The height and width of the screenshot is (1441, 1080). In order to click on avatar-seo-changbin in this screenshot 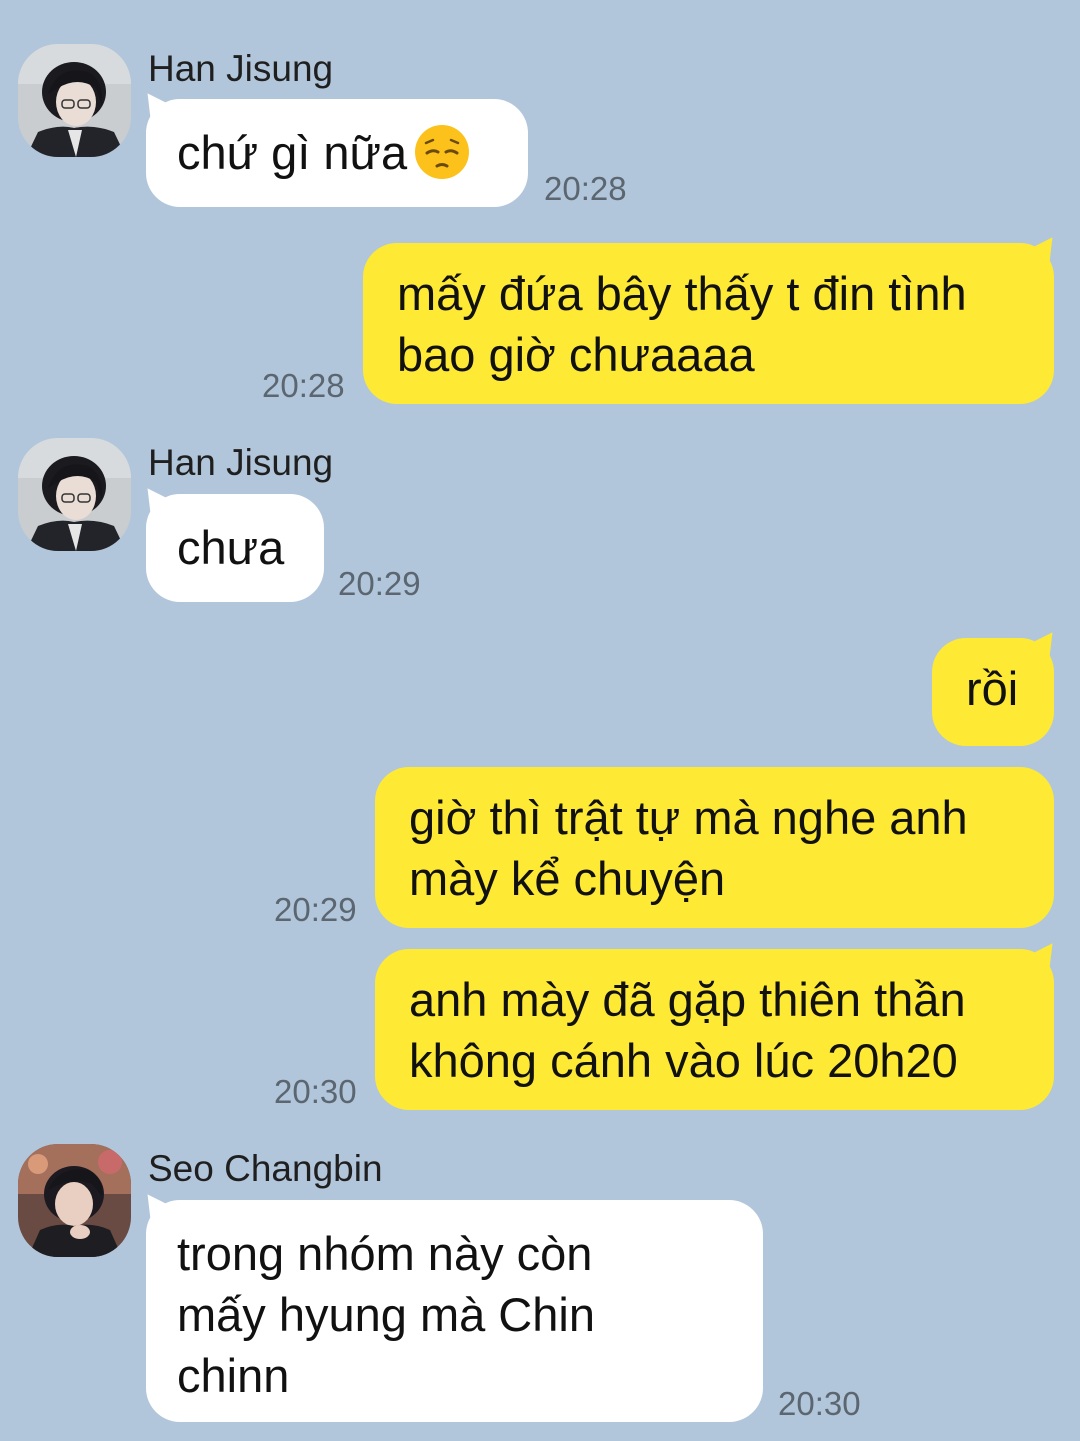, I will do `click(74, 1200)`.